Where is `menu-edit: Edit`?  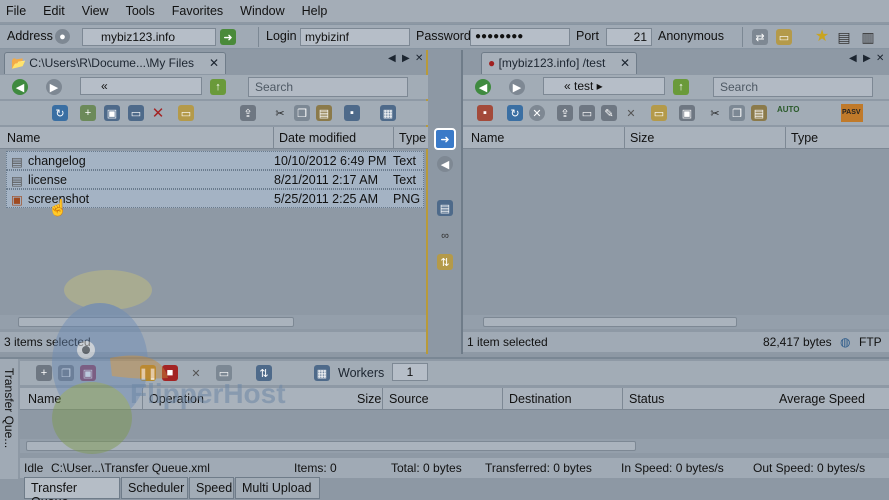
menu-edit: Edit is located at coordinates (54, 11).